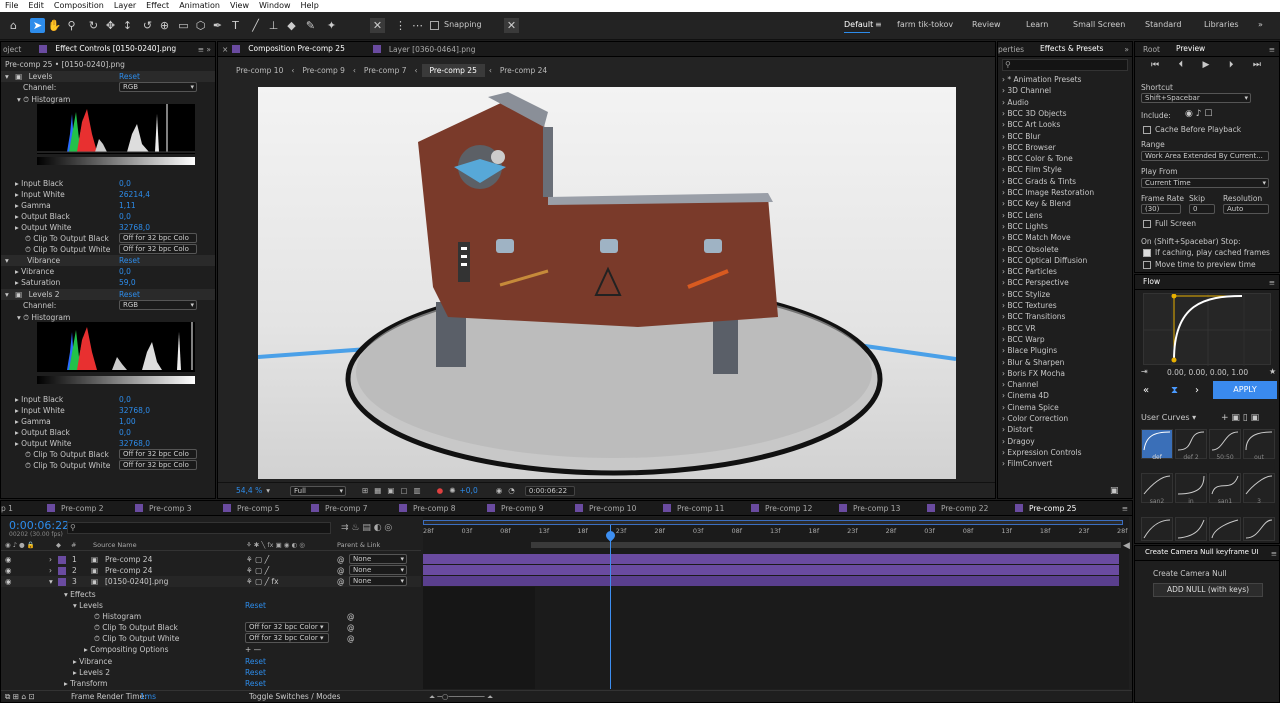 This screenshot has width=1280, height=703. Describe the element at coordinates (257, 559) in the screenshot. I see `layer-switch-icons: ⚘ ▢ ╱` at that location.